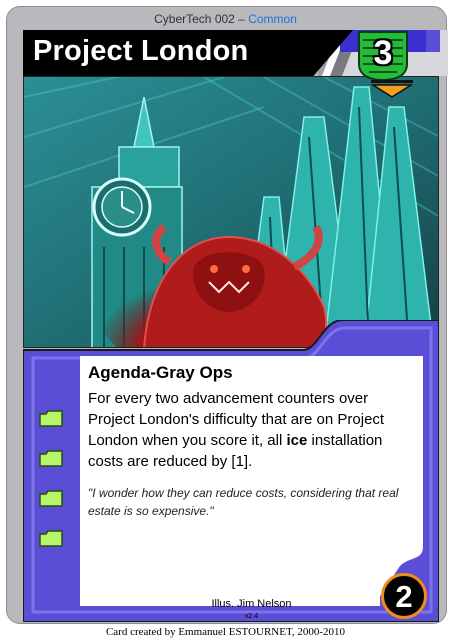 This screenshot has width=451, height=644. Describe the element at coordinates (383, 53) in the screenshot. I see `agenda-points: 3` at that location.